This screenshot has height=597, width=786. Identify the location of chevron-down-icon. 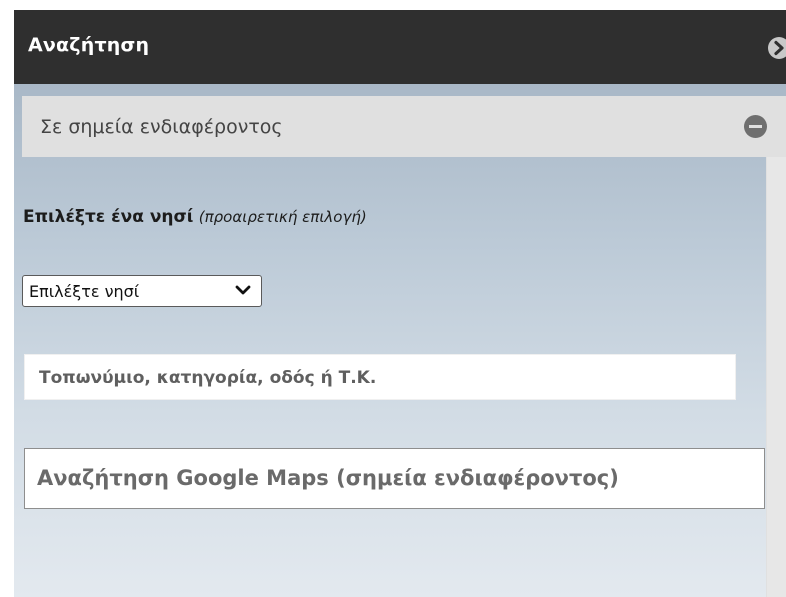
(243, 290).